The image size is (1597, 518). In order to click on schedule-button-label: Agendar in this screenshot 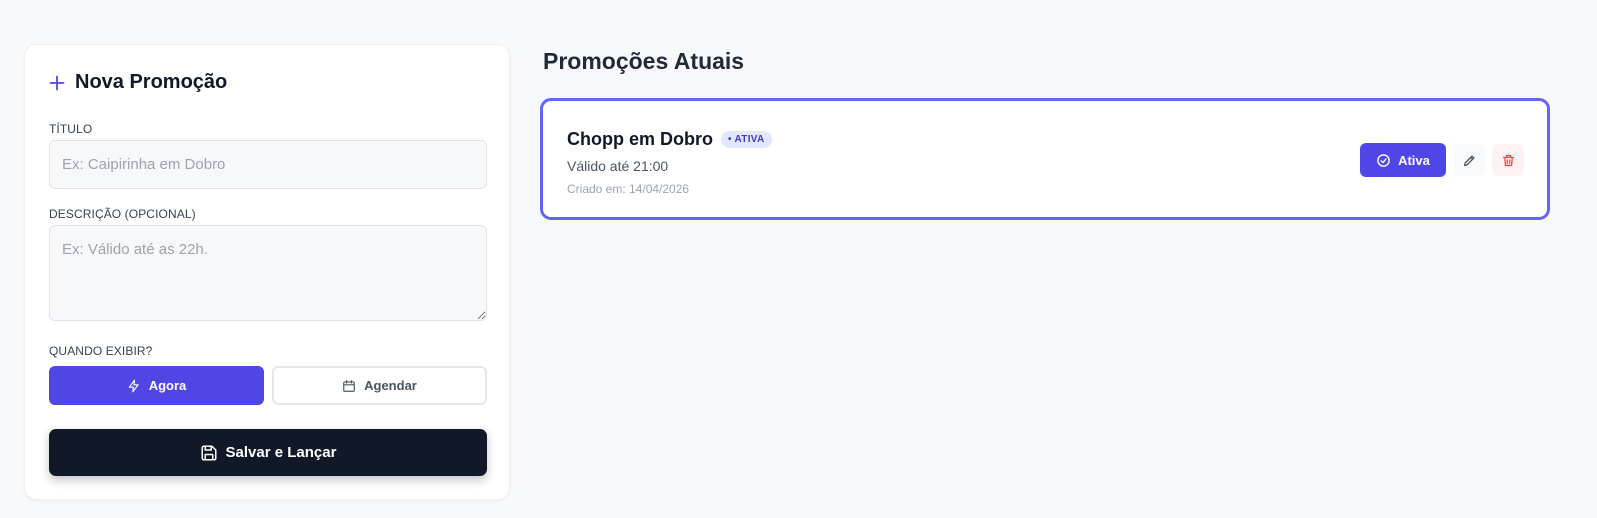, I will do `click(390, 385)`.